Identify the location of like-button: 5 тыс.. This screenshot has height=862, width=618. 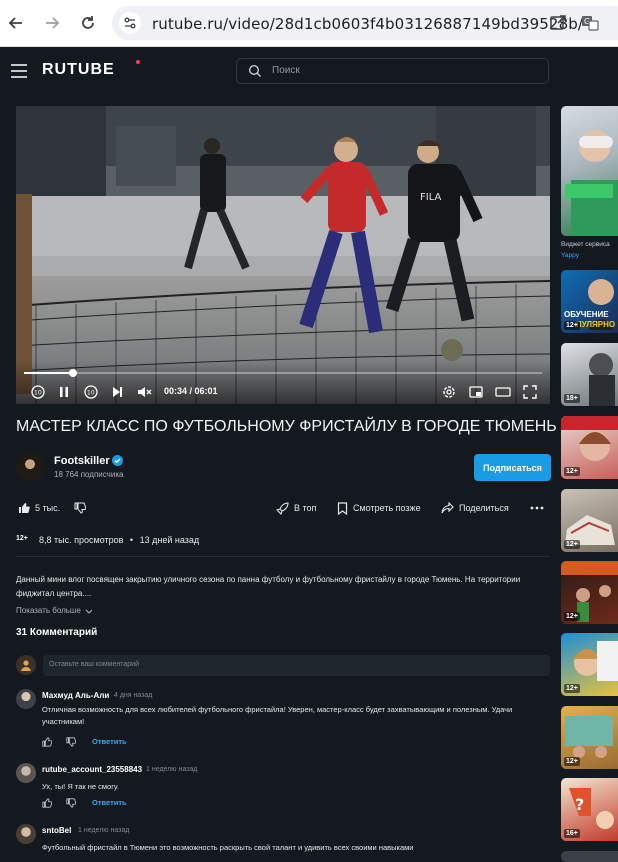
(39, 508).